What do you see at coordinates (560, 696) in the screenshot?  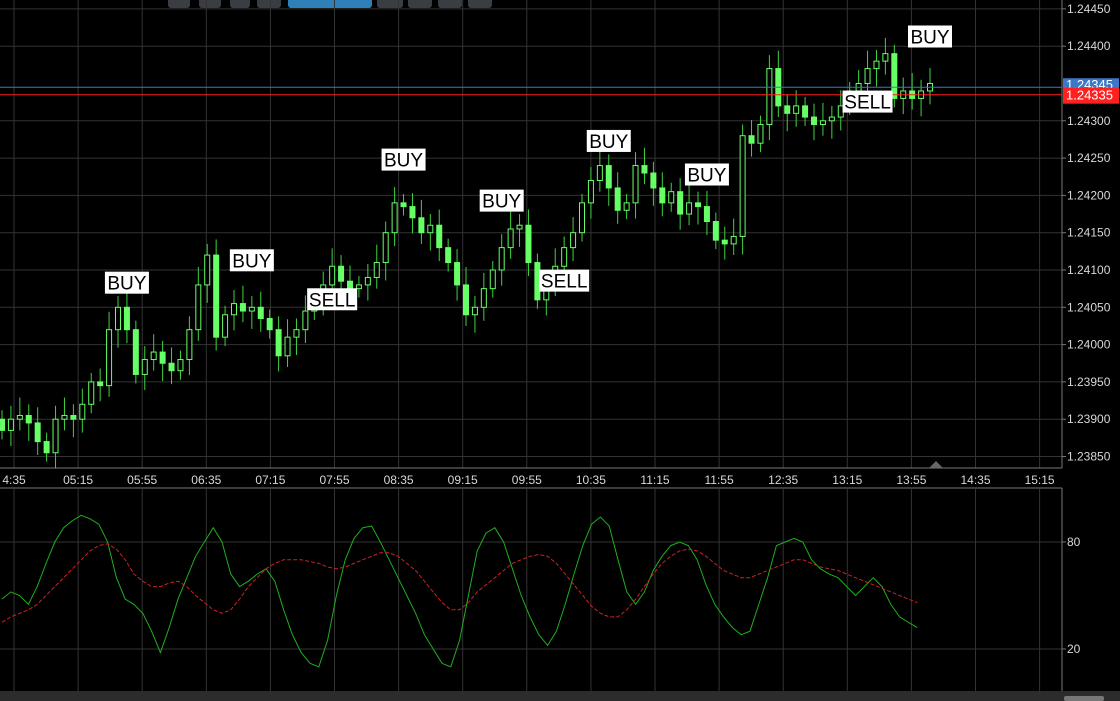 I see `horizontal-scrollbar` at bounding box center [560, 696].